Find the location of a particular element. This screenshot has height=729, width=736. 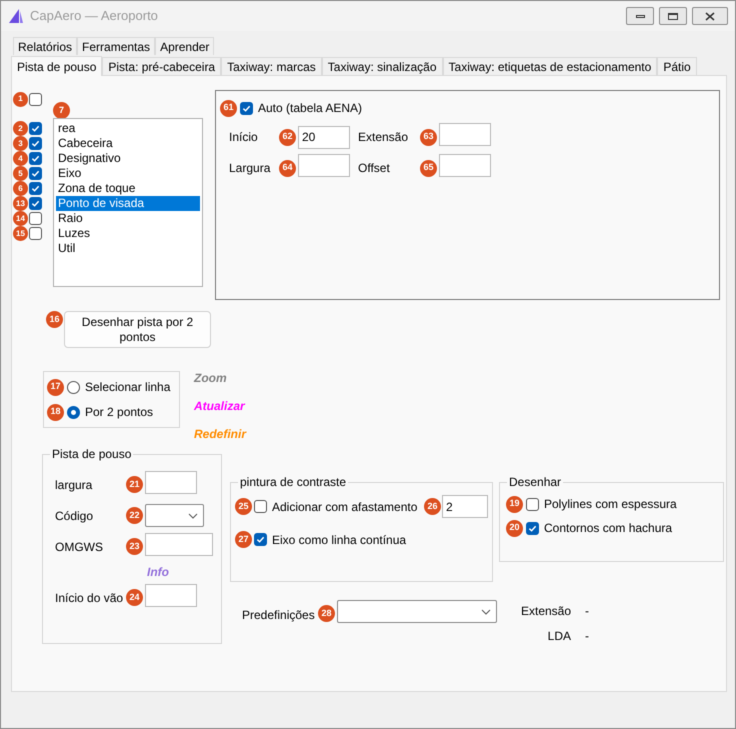

number-badge: 28 is located at coordinates (326, 613).